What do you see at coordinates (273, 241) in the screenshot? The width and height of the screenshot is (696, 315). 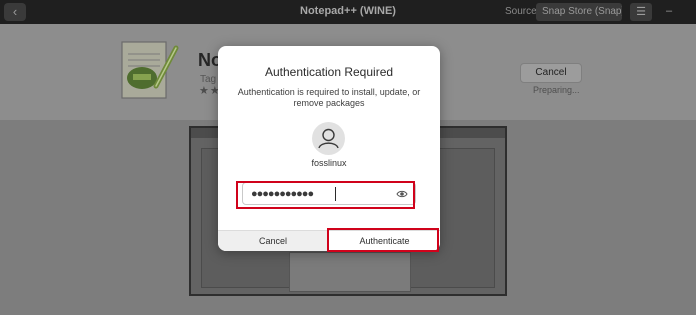 I see `cancel-button: Cancel` at bounding box center [273, 241].